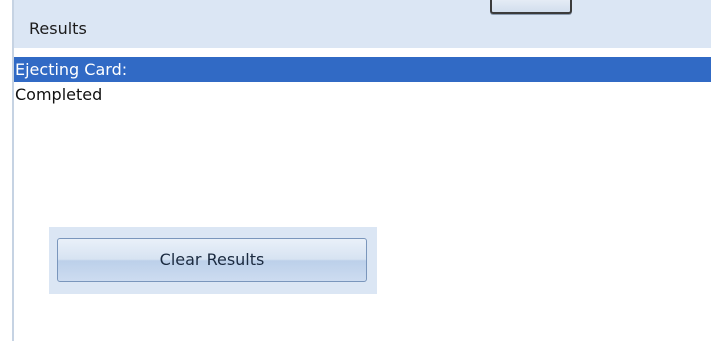  Describe the element at coordinates (362, 94) in the screenshot. I see `list-item: Completed` at that location.